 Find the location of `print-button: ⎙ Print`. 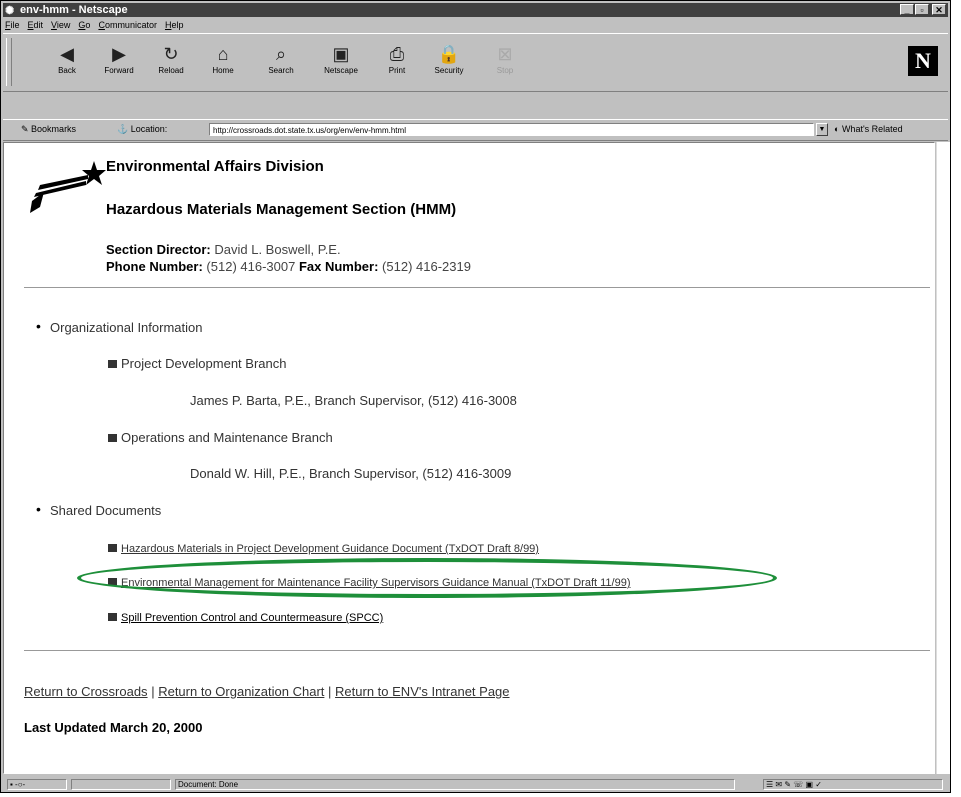

print-button: ⎙ Print is located at coordinates (397, 64).